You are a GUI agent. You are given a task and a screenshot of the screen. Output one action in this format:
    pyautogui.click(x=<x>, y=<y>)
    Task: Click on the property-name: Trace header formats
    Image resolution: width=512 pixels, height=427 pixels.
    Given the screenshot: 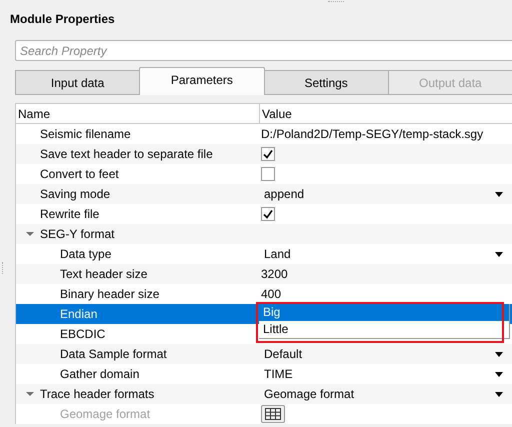 What is the action you would take?
    pyautogui.click(x=97, y=394)
    